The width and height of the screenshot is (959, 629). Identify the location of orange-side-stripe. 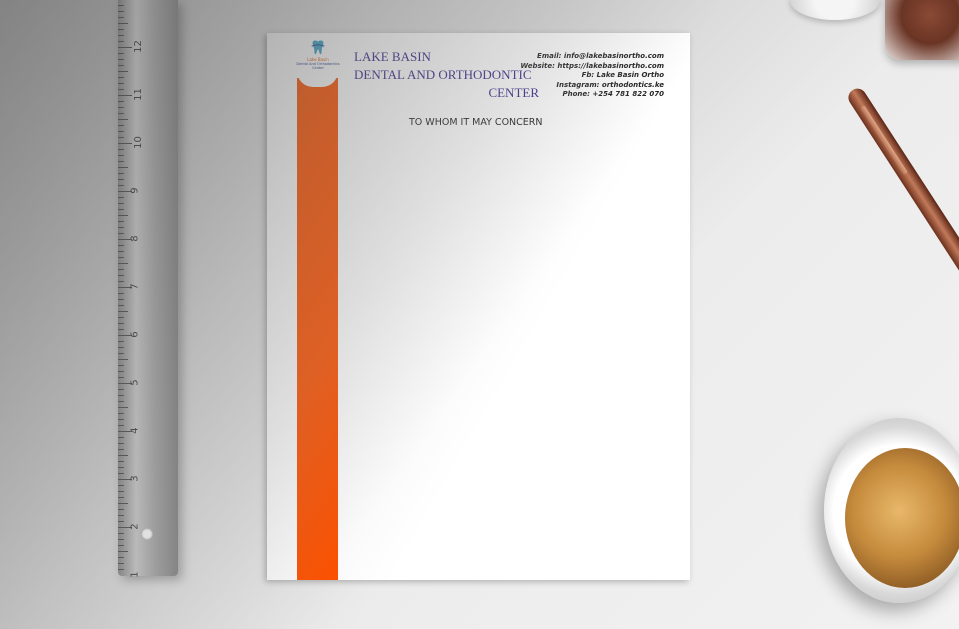
(317, 329).